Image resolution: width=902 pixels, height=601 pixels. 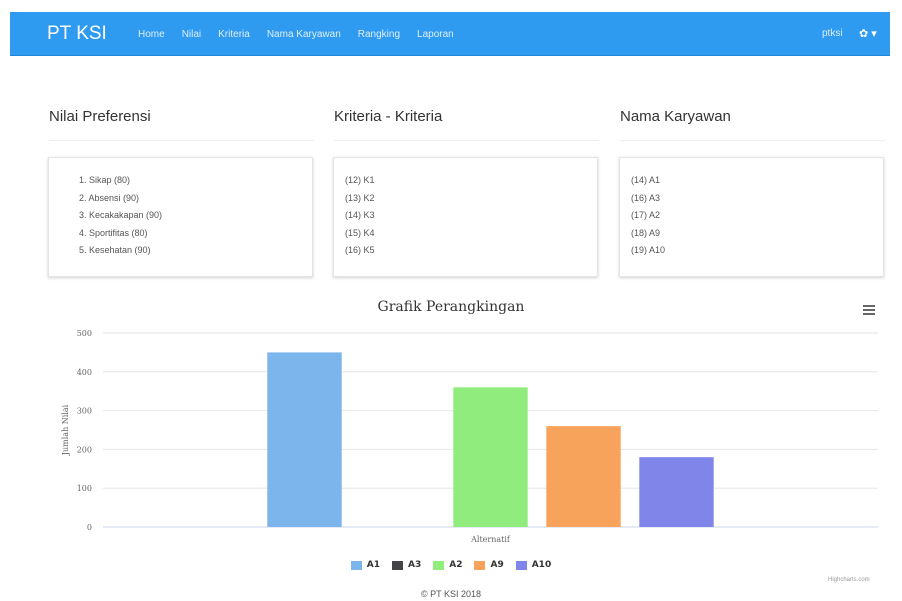 I want to click on list-item: 2. Absensi (90), so click(x=109, y=197).